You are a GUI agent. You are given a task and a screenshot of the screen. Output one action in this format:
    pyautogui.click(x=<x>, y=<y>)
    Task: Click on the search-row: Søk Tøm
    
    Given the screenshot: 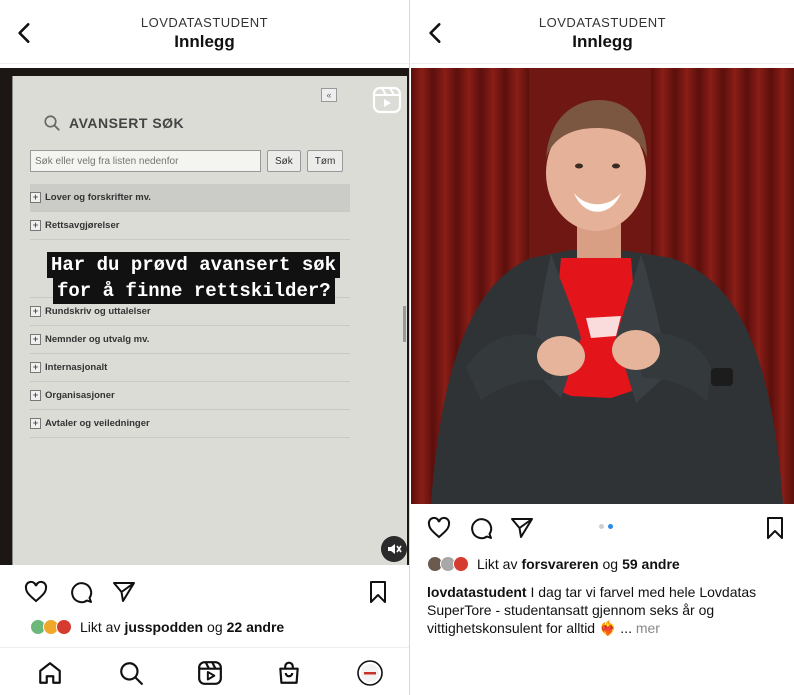 What is the action you would take?
    pyautogui.click(x=187, y=161)
    